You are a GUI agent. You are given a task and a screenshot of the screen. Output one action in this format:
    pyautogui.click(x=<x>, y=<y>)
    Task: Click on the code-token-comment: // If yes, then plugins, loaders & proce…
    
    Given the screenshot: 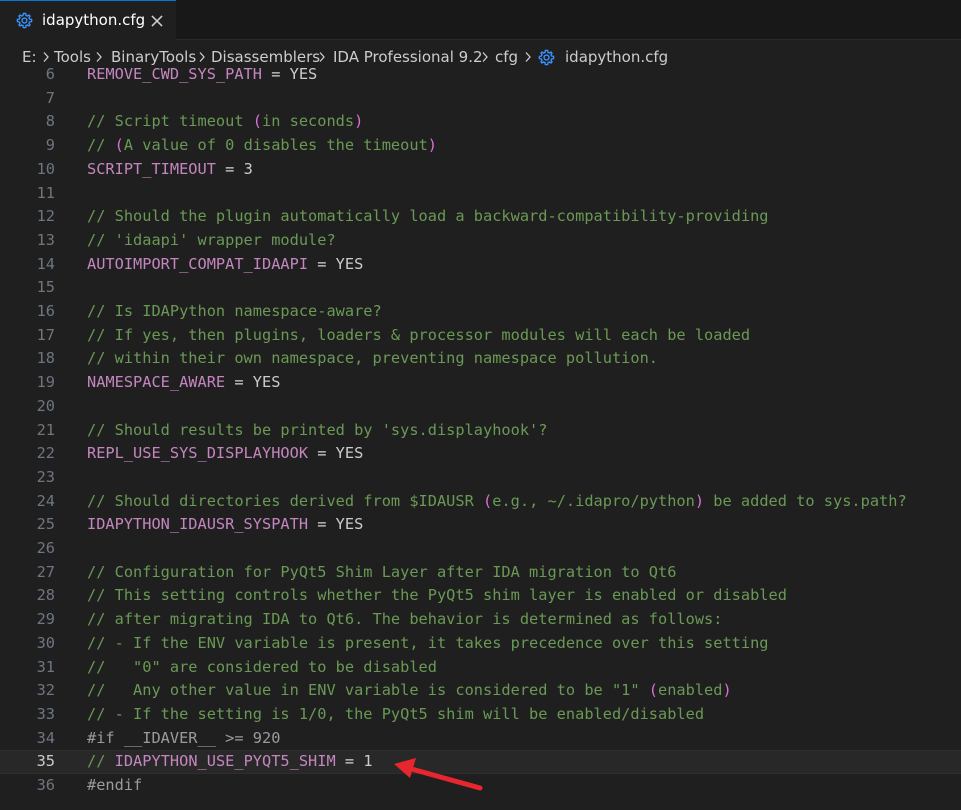 What is the action you would take?
    pyautogui.click(x=419, y=334)
    